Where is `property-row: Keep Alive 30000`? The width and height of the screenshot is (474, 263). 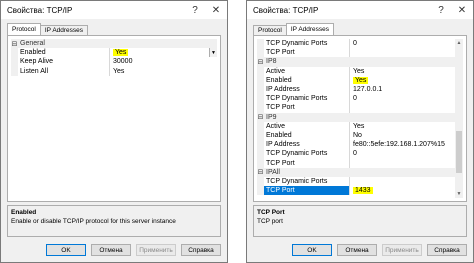 property-row: Keep Alive 30000 is located at coordinates (114, 62).